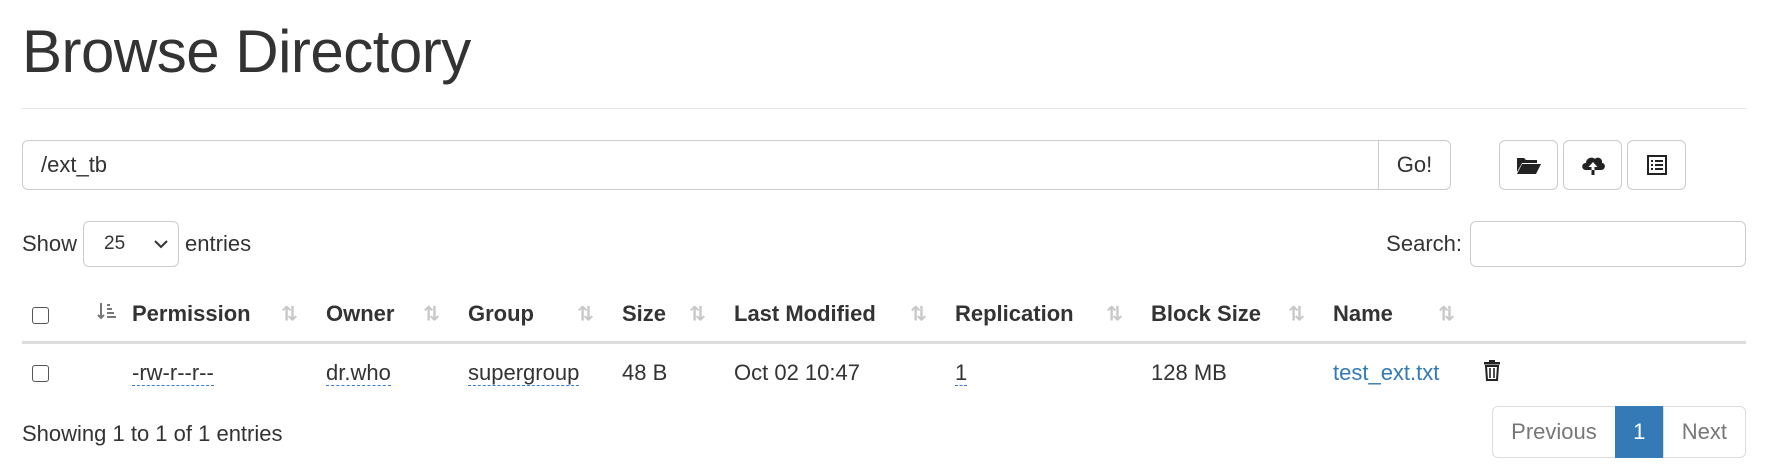  I want to click on row-checkbox, so click(40, 374).